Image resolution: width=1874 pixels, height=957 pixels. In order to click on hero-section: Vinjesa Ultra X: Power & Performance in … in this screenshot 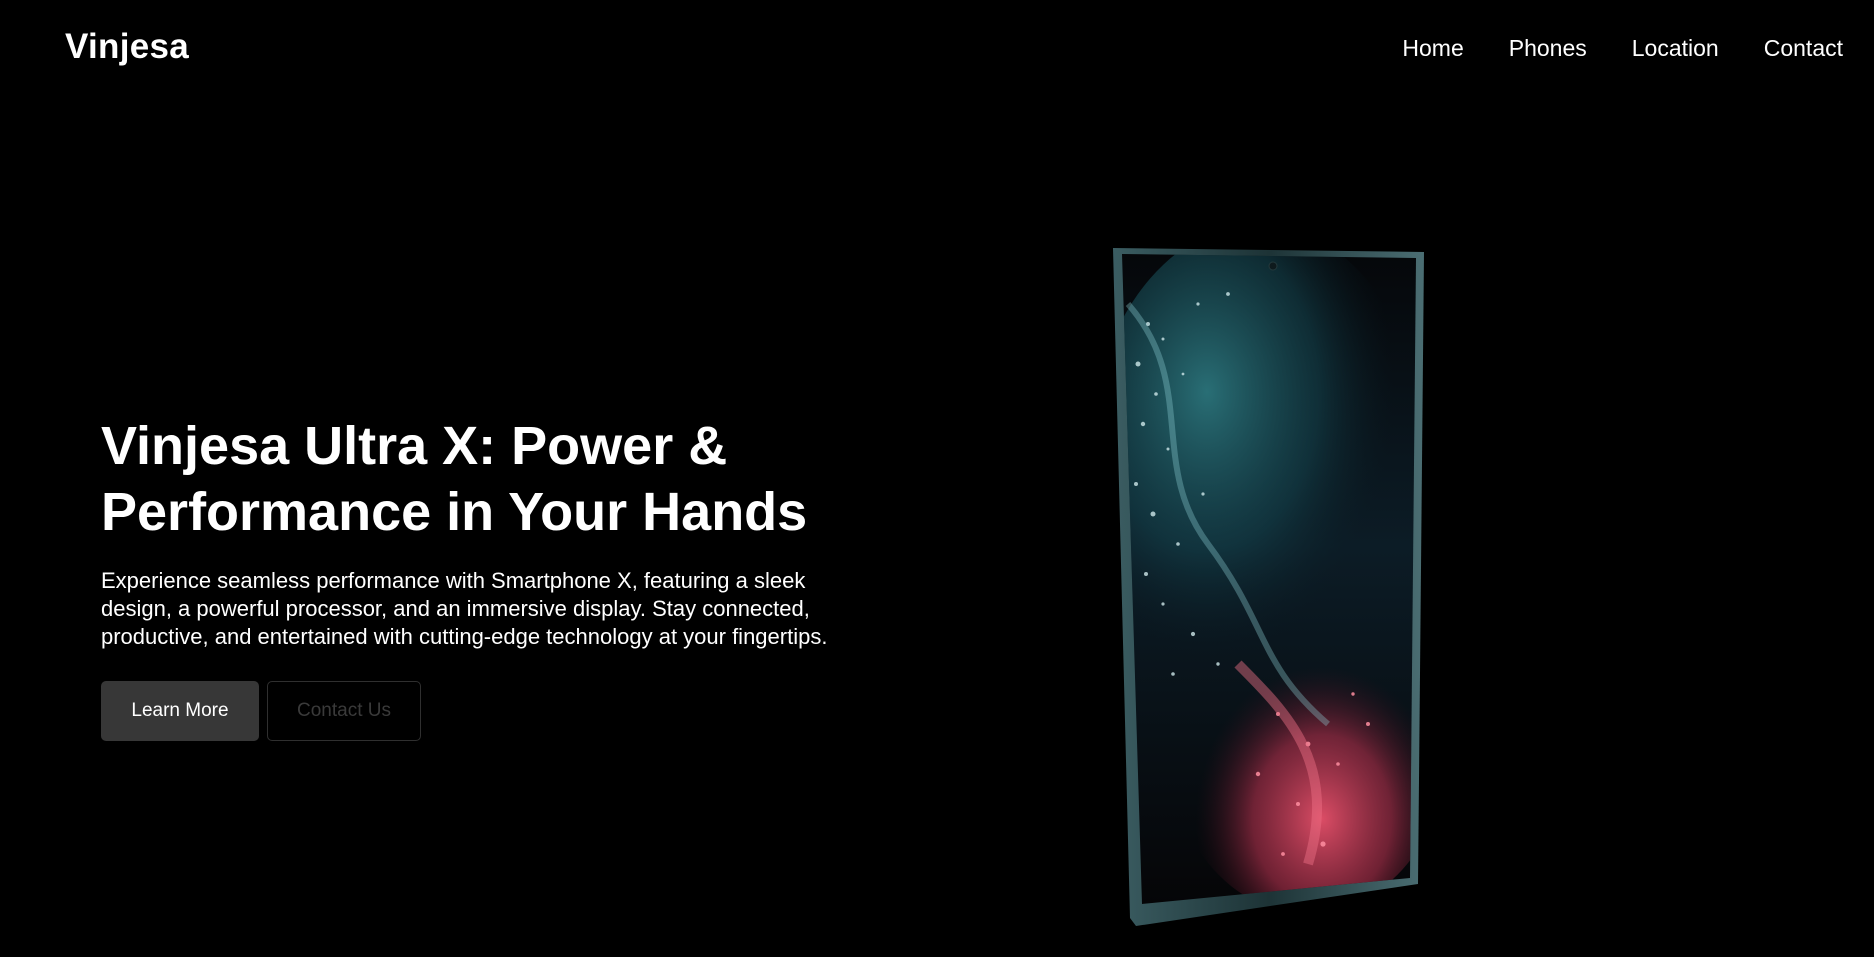, I will do `click(481, 577)`.